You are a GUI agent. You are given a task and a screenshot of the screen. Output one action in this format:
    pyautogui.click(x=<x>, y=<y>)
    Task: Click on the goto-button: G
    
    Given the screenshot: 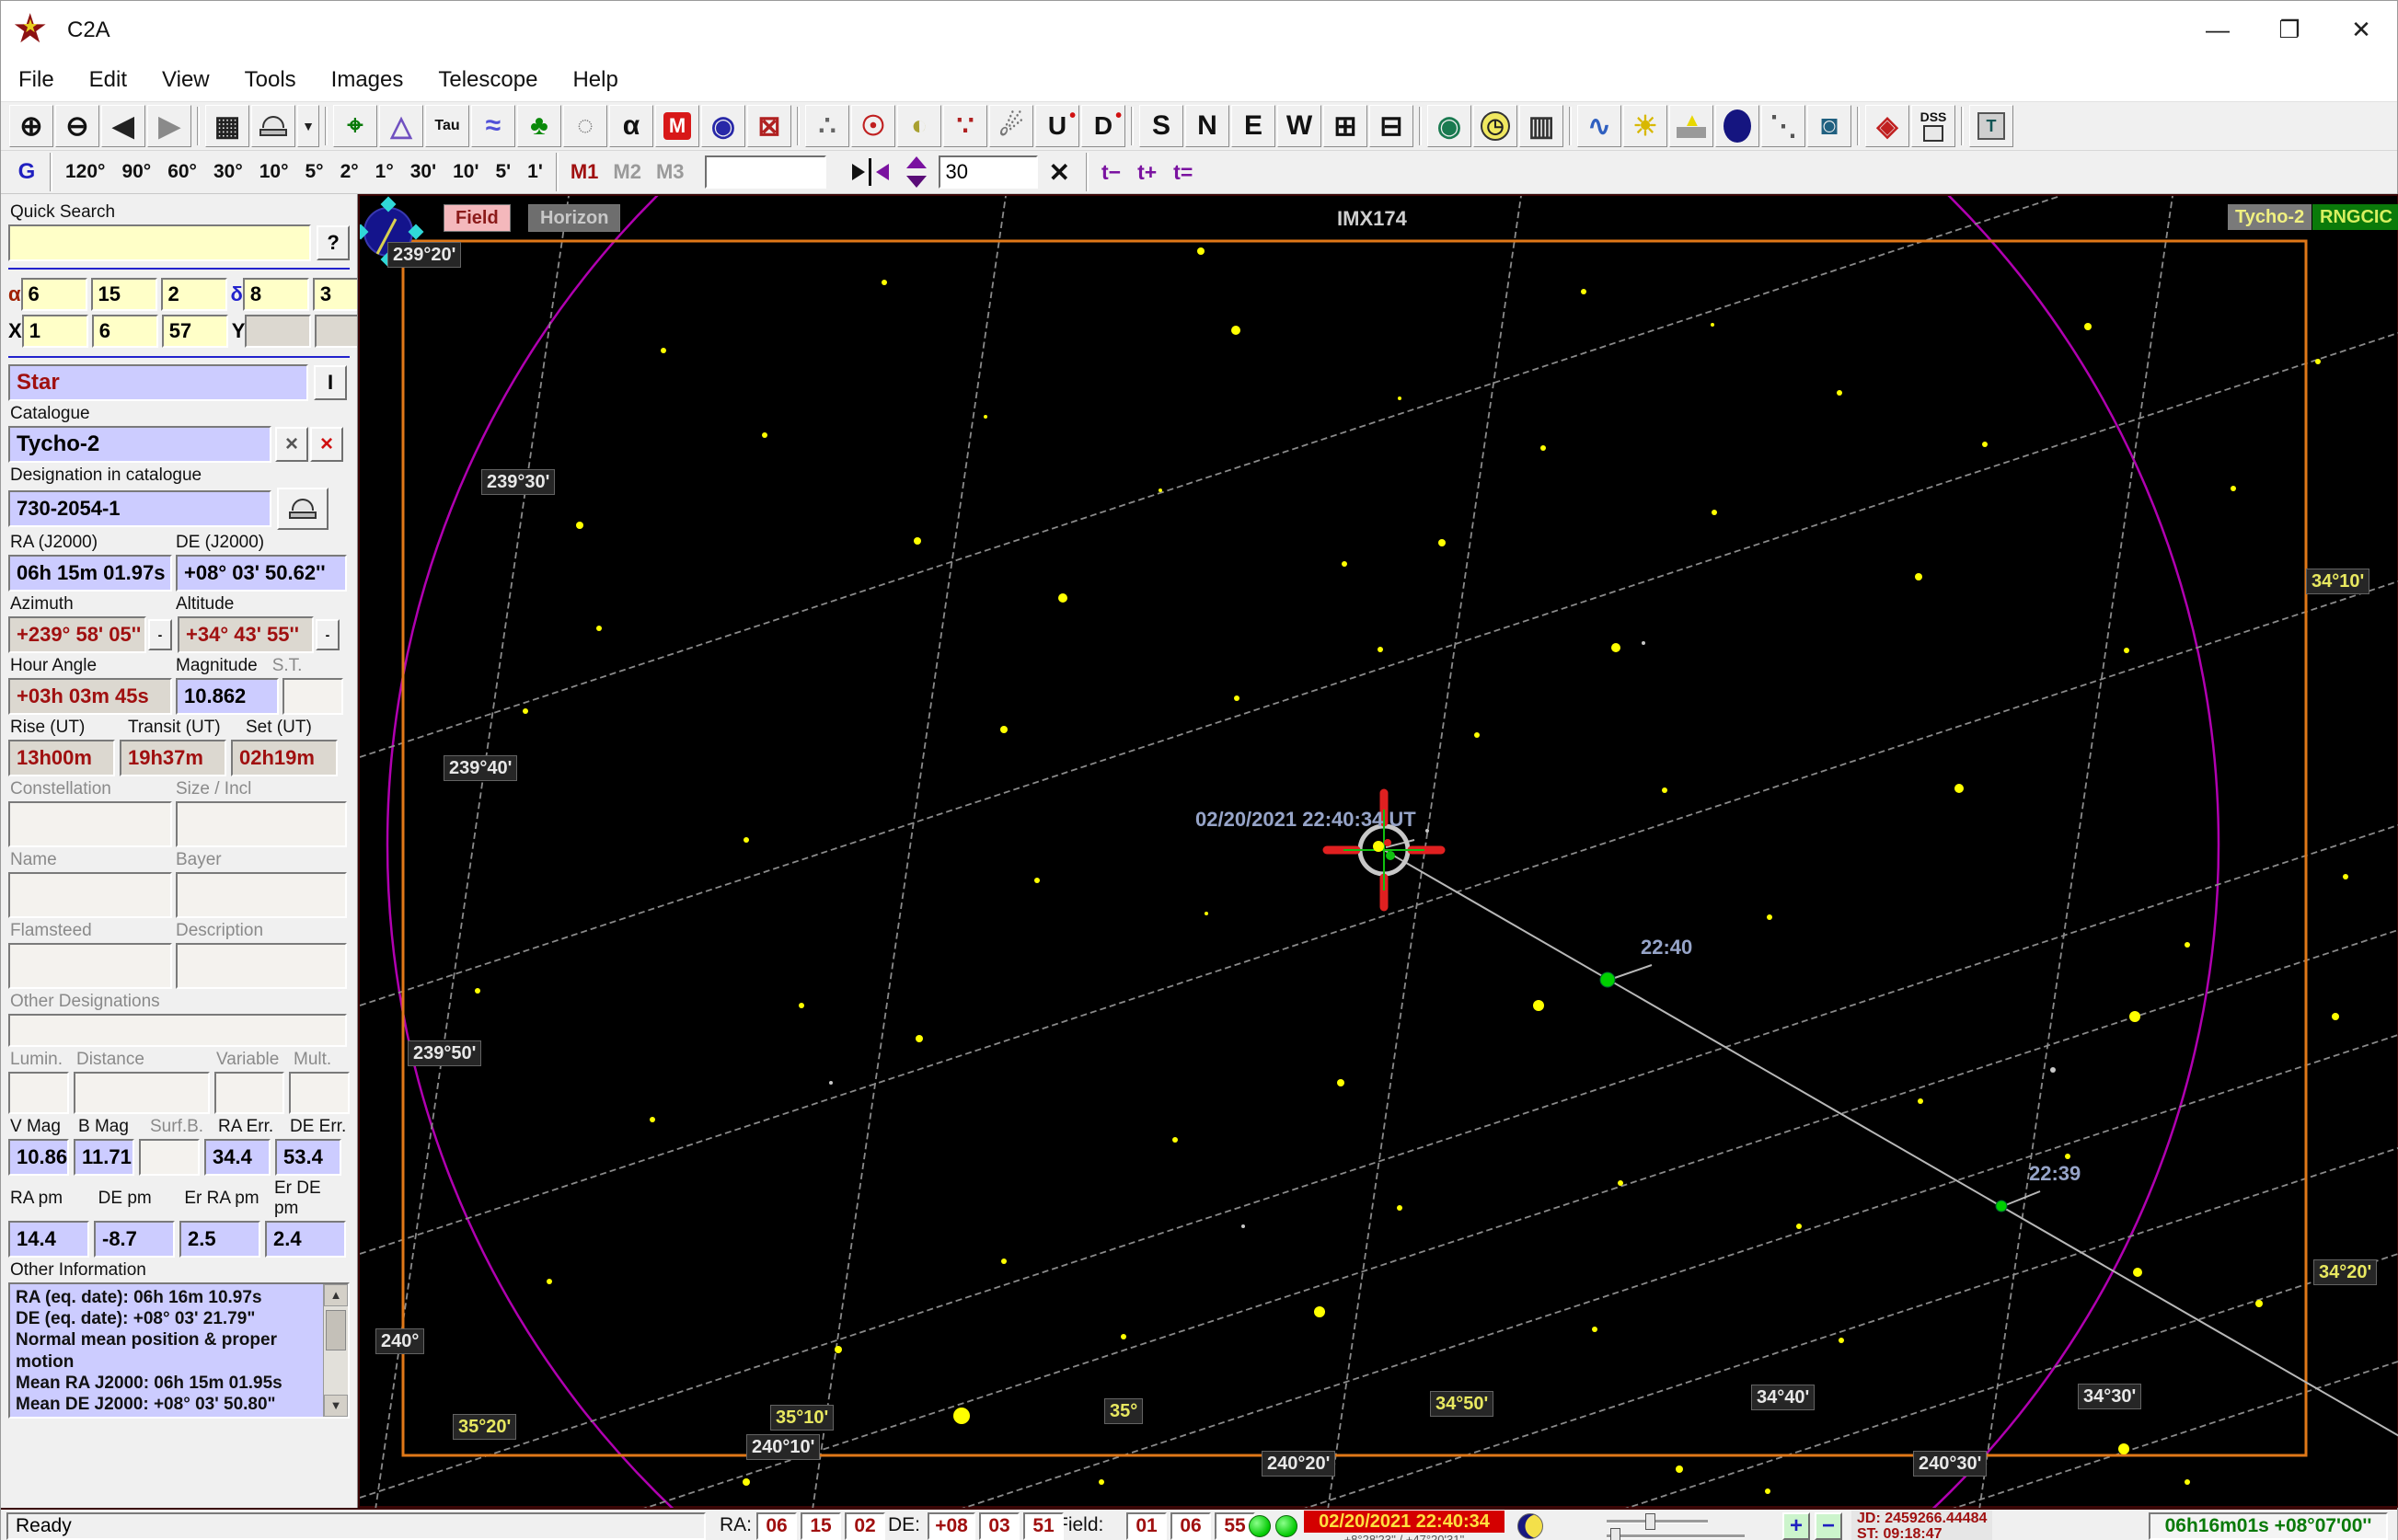 What is the action you would take?
    pyautogui.click(x=26, y=172)
    